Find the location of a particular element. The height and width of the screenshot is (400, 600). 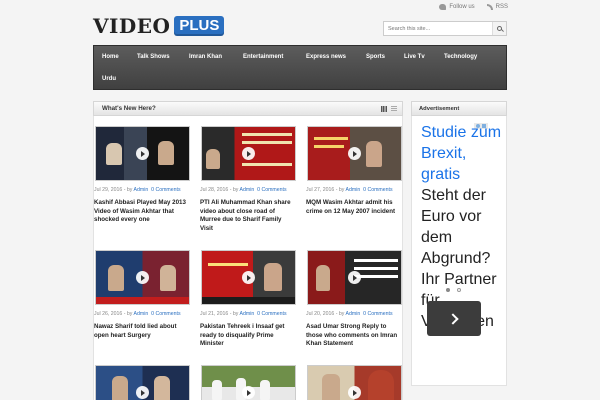

search-input is located at coordinates (438, 28).